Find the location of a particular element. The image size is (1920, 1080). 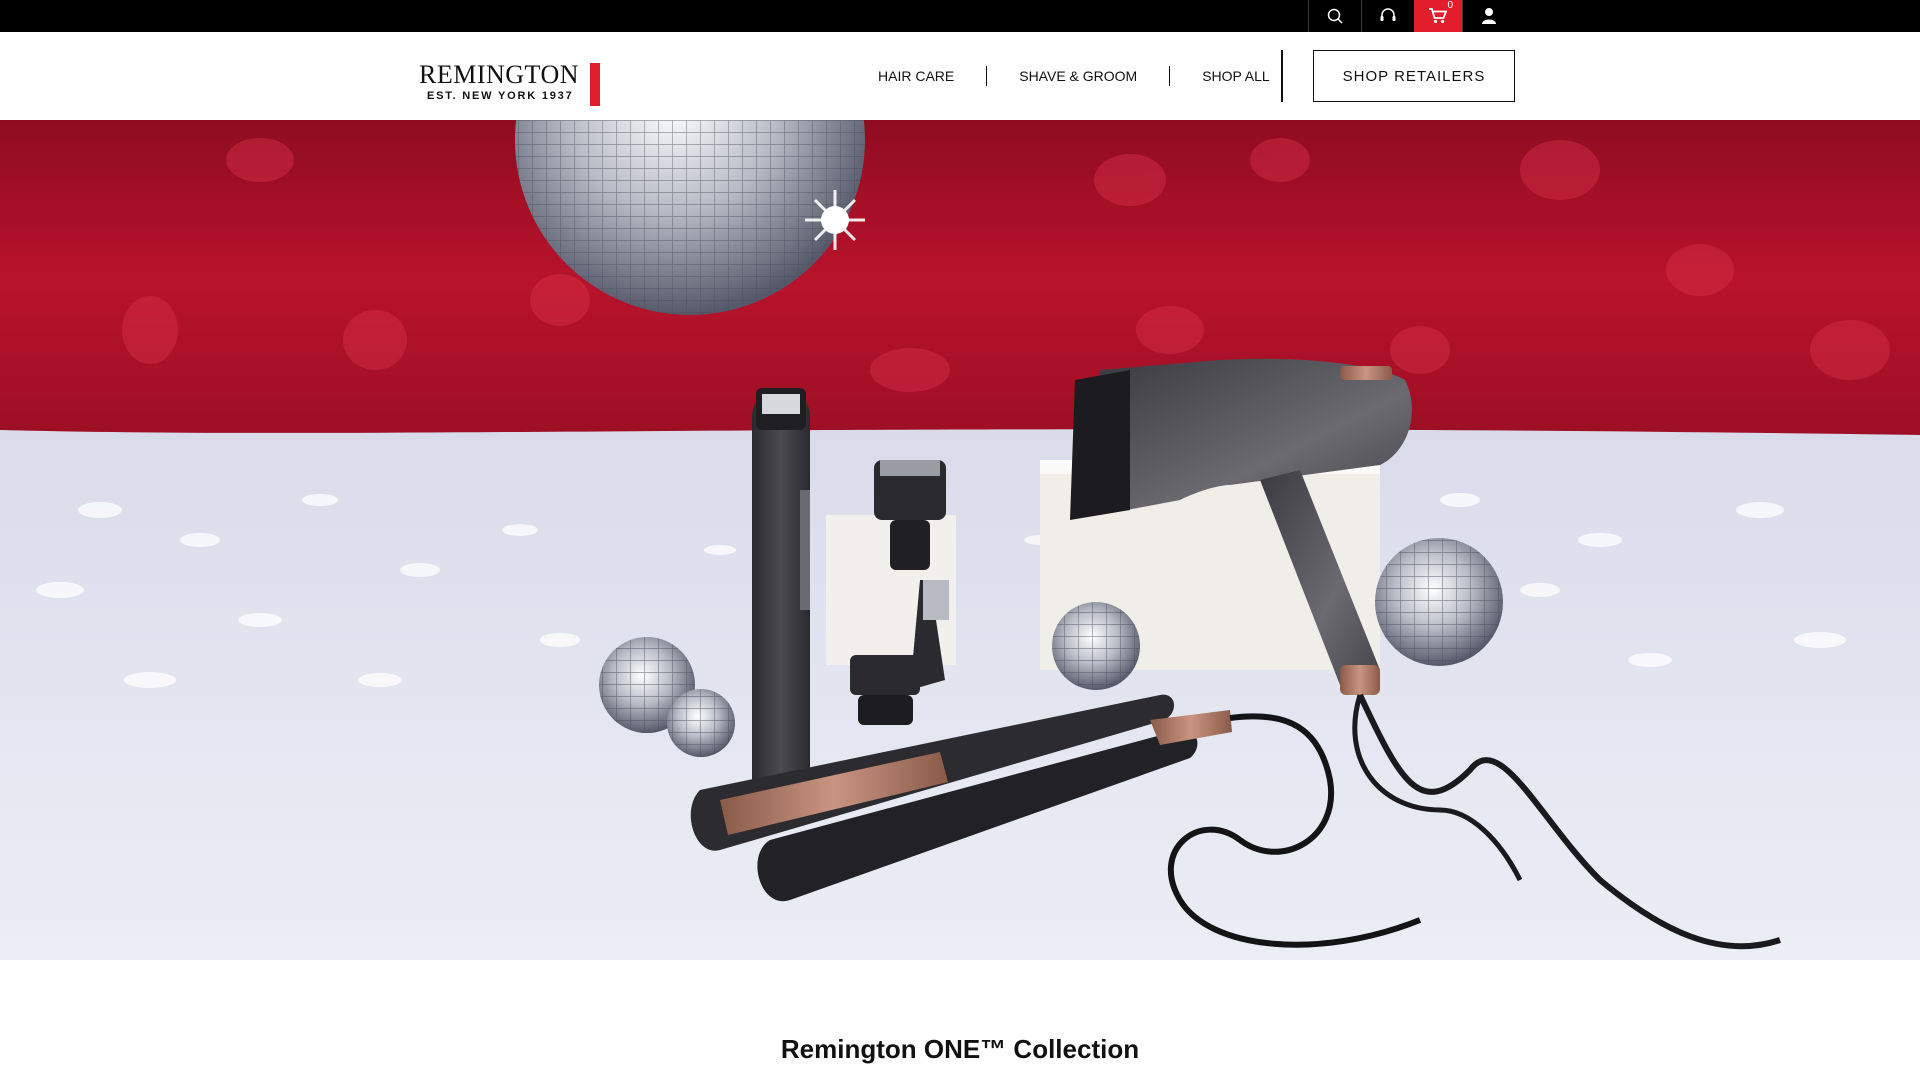

account-icon is located at coordinates (1489, 16).